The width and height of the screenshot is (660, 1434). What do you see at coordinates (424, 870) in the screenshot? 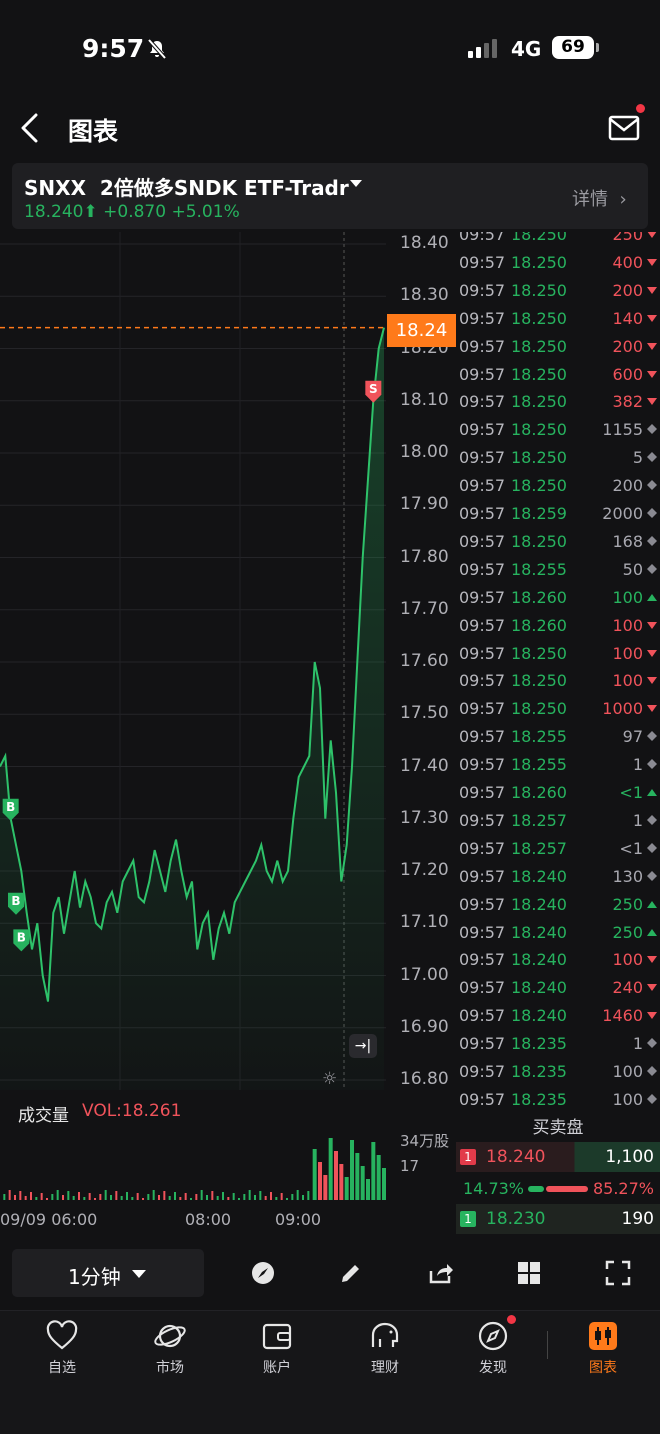
I see `y-tick-label: 17.20` at bounding box center [424, 870].